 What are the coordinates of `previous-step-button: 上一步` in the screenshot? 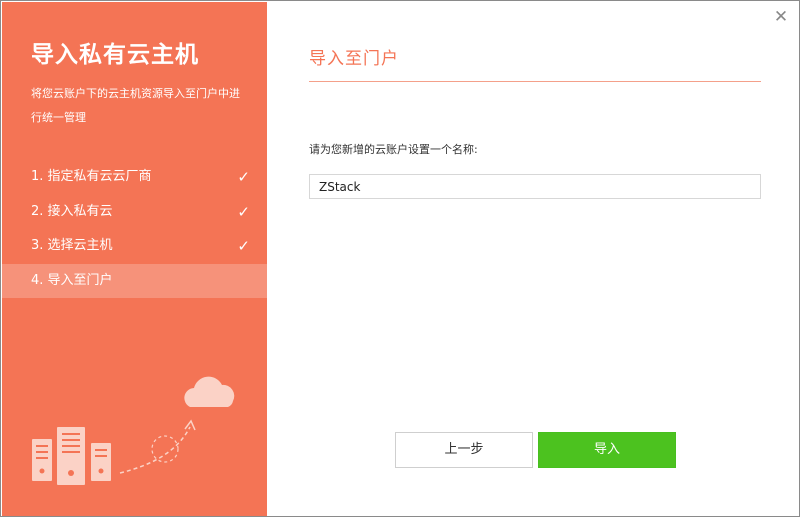 It's located at (464, 450).